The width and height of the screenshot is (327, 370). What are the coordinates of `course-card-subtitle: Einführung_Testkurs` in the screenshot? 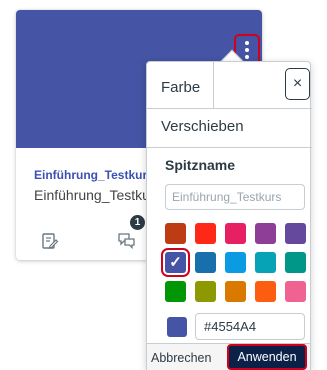 It's located at (91, 195).